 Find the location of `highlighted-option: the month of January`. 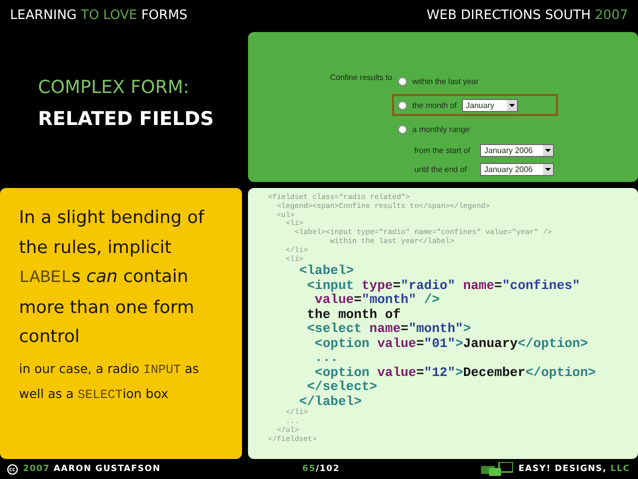

highlighted-option: the month of January is located at coordinates (475, 105).